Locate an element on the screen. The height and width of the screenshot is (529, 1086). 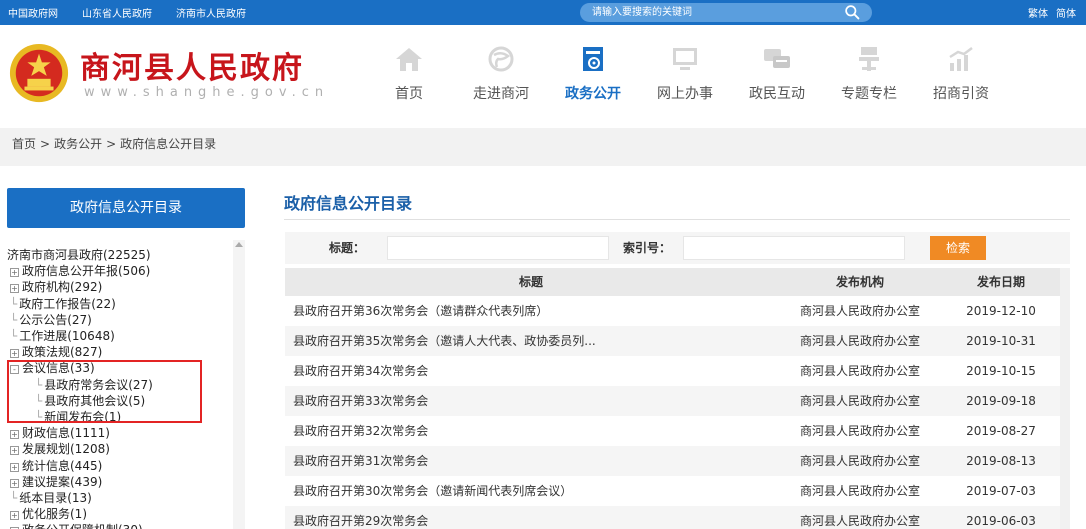
link-shandong-gov: 山东省人民政府 is located at coordinates (117, 12).